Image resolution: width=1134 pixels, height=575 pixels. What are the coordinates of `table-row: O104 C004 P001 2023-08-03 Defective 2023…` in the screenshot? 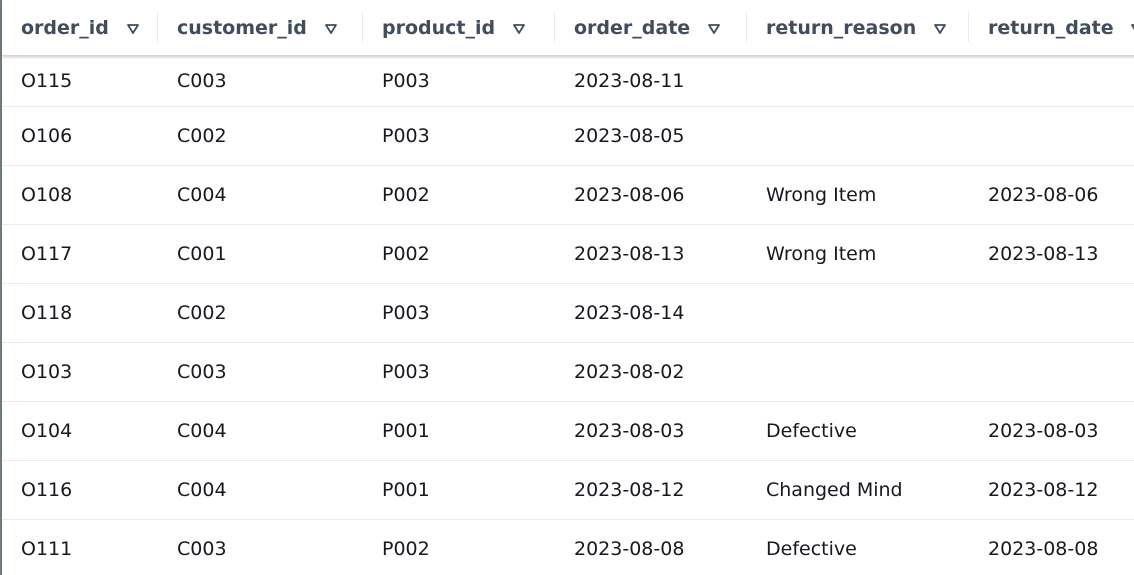 It's located at (568, 430).